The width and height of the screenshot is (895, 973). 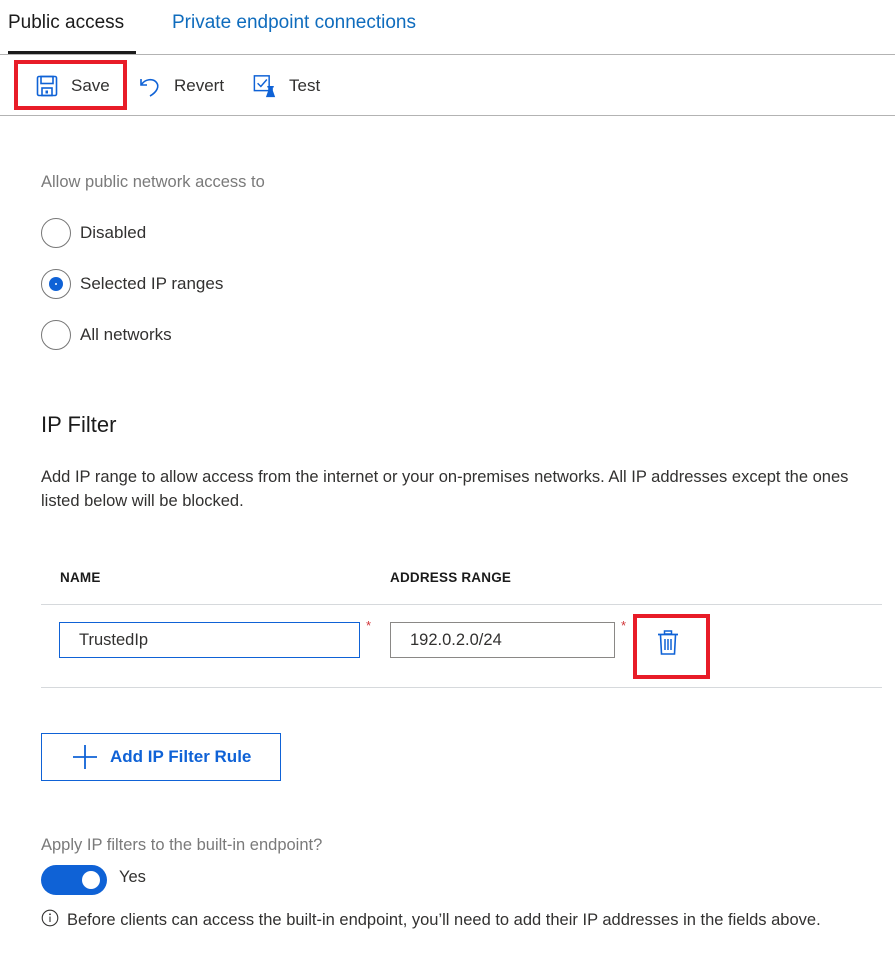 What do you see at coordinates (66, 23) in the screenshot?
I see `tab-public-access: Public access` at bounding box center [66, 23].